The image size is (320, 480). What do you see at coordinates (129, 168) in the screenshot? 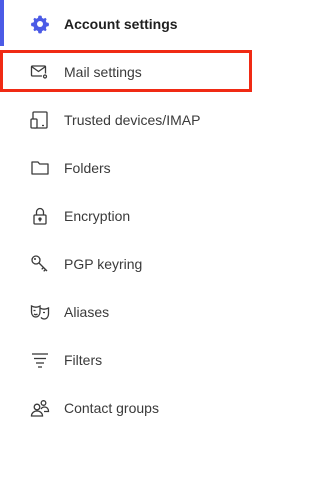
I see `sidebar-item-folders: Folders` at bounding box center [129, 168].